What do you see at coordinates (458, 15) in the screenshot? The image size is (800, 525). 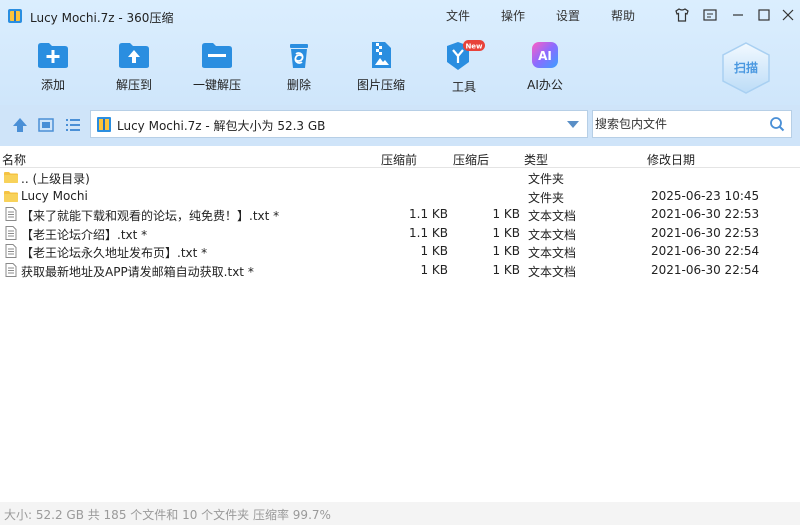 I see `menu-file: 文件` at bounding box center [458, 15].